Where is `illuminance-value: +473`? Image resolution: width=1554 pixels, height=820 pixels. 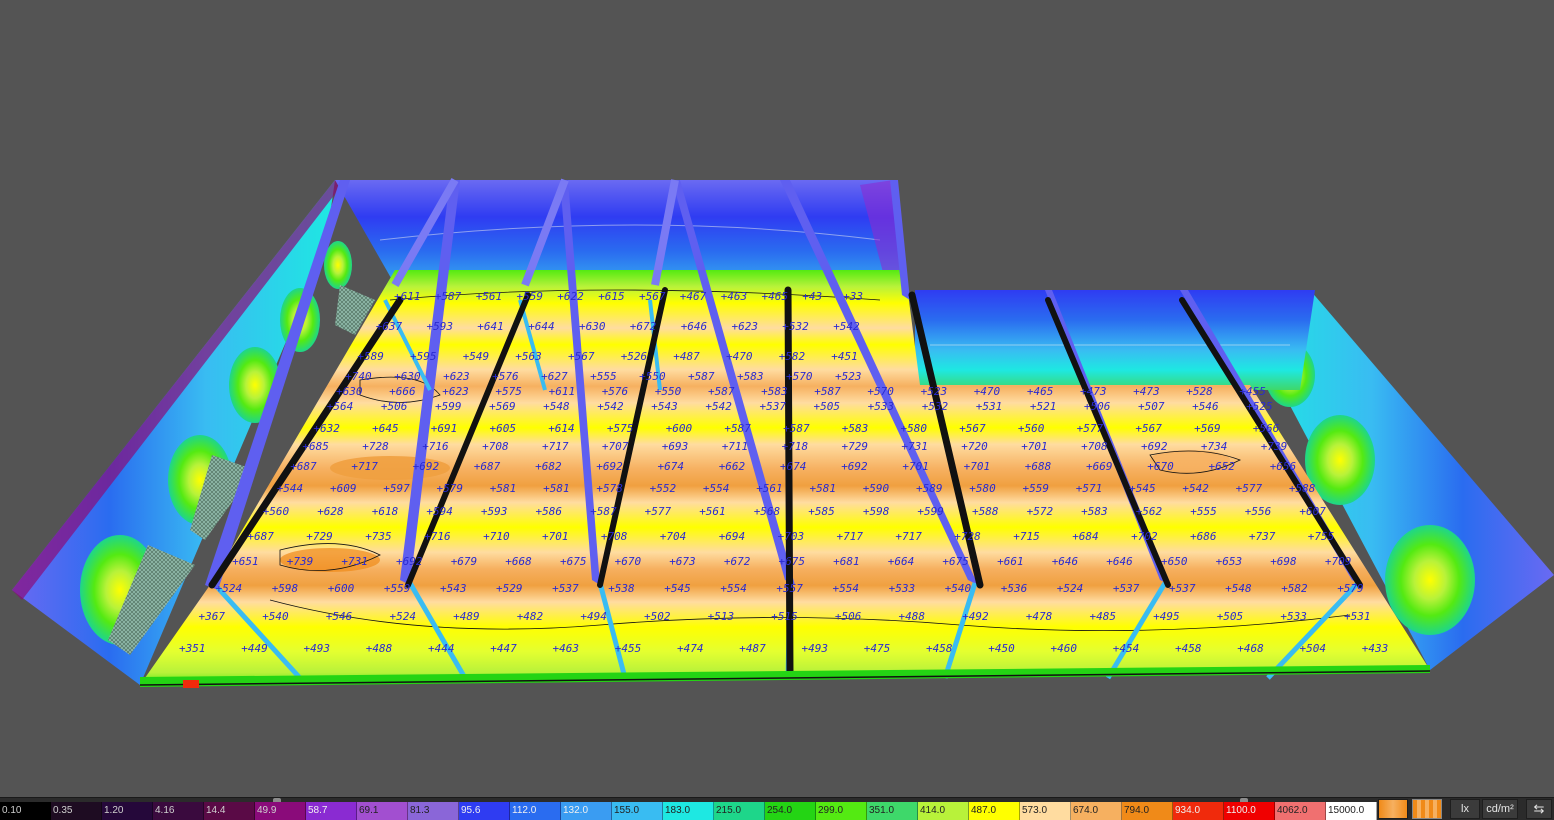
illuminance-value: +473 is located at coordinates (1093, 391).